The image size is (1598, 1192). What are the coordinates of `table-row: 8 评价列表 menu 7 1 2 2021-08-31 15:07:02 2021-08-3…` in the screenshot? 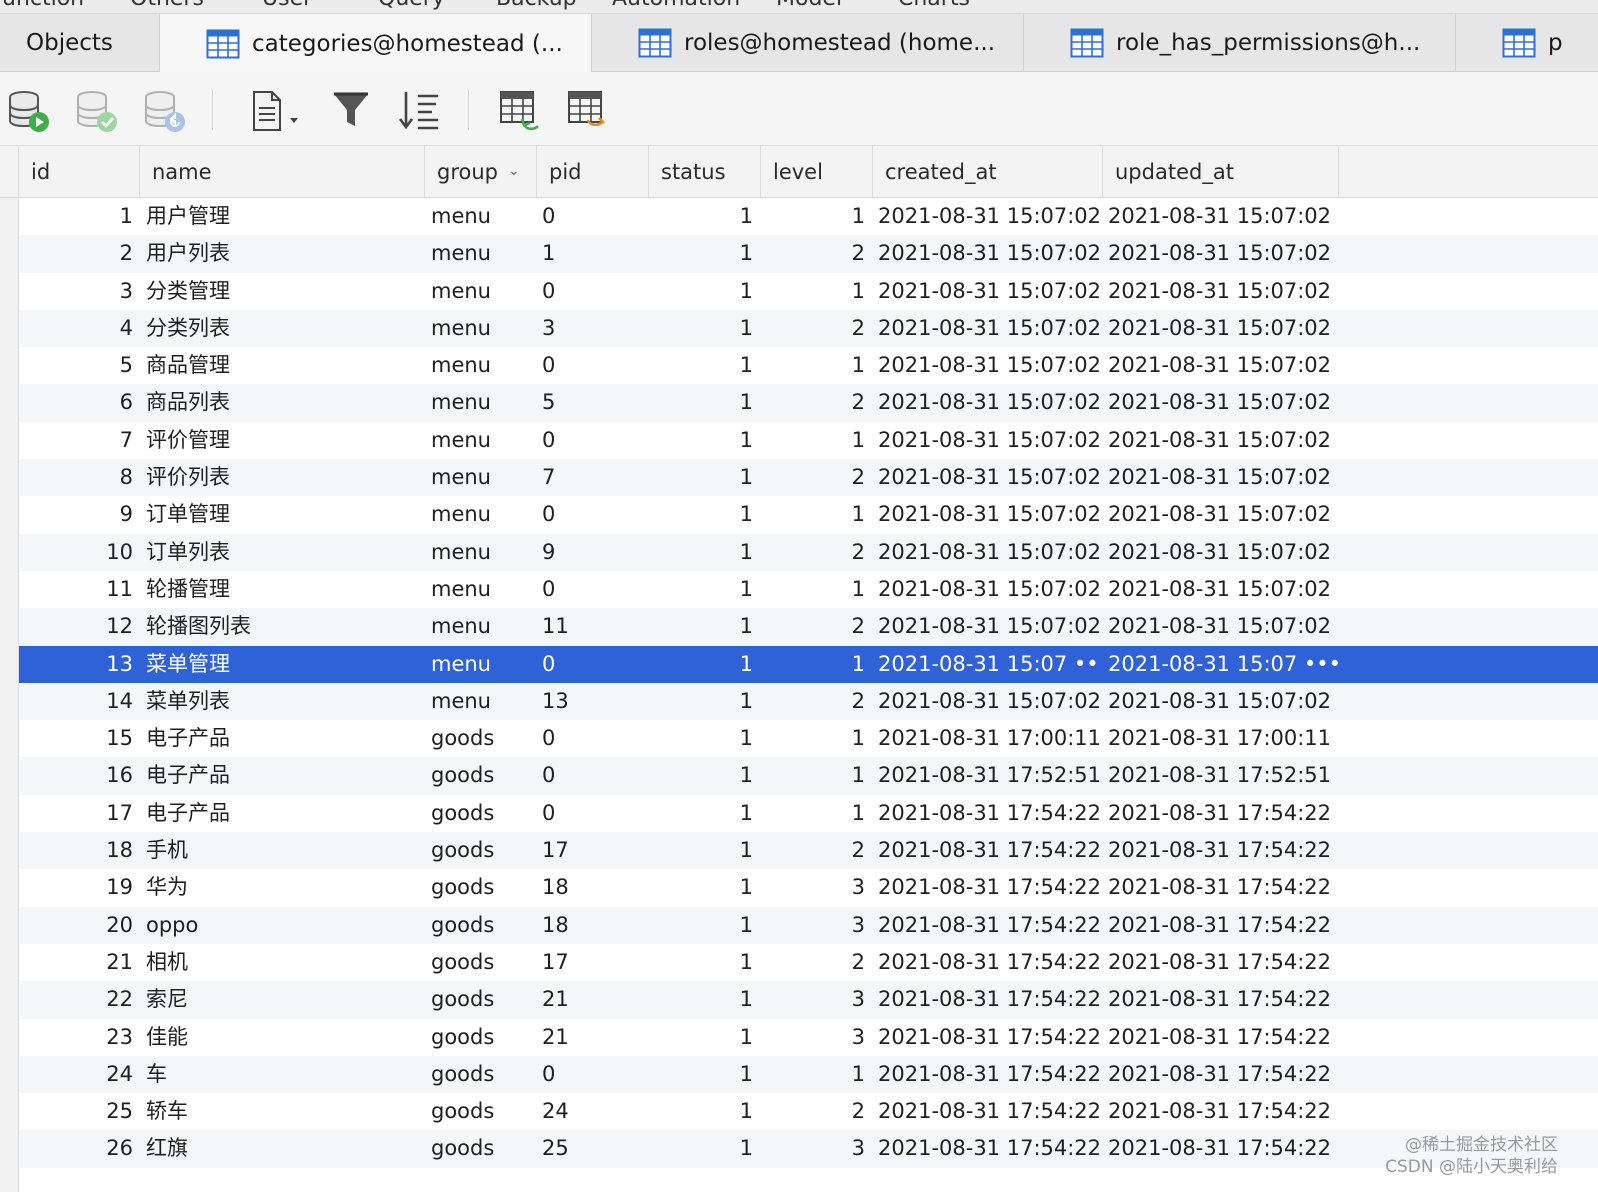 It's located at (808, 478).